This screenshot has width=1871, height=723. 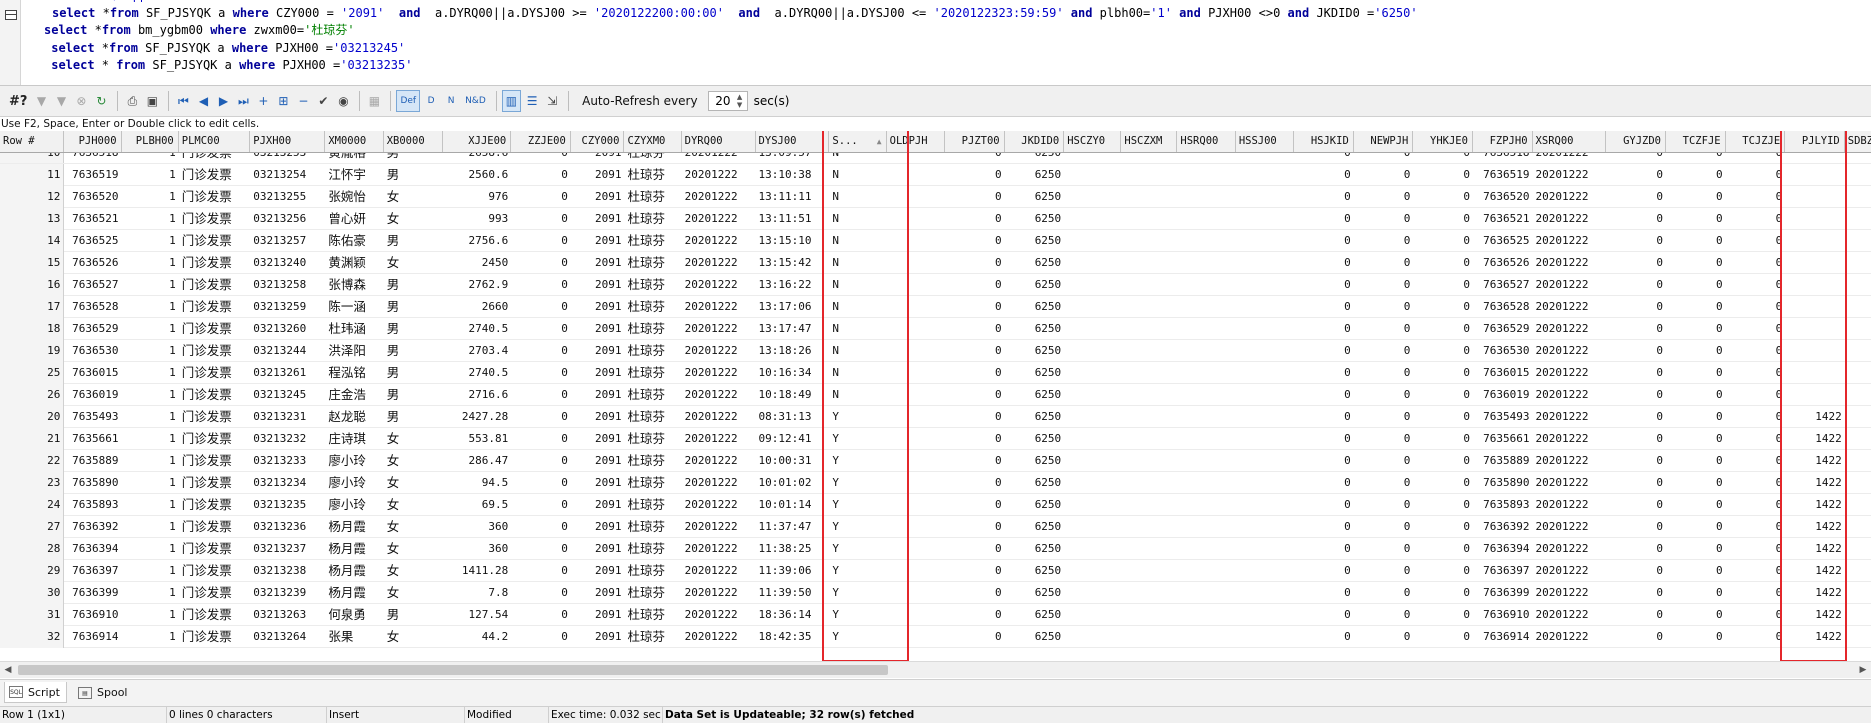 What do you see at coordinates (354, 483) in the screenshot?
I see `cell-xm0000: 廖小玲` at bounding box center [354, 483].